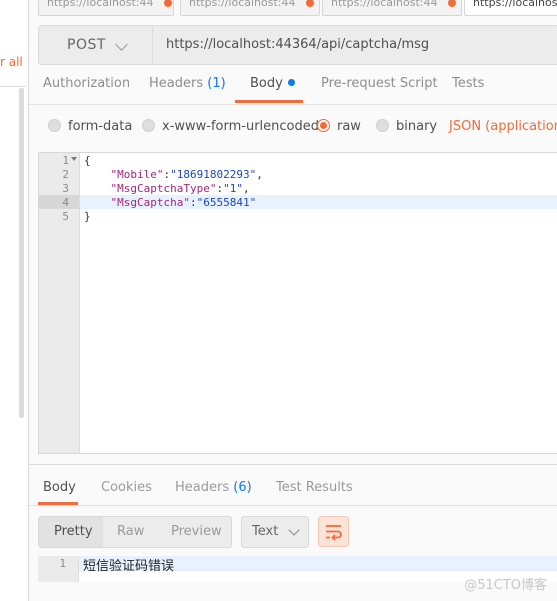 This screenshot has height=601, width=557. I want to click on json-key: "Mobile", so click(137, 174).